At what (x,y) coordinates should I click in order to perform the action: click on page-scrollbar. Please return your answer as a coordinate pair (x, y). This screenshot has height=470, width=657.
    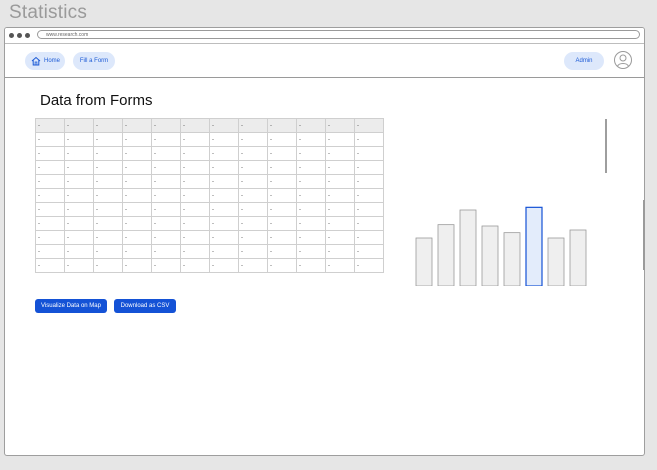
    Looking at the image, I should click on (644, 235).